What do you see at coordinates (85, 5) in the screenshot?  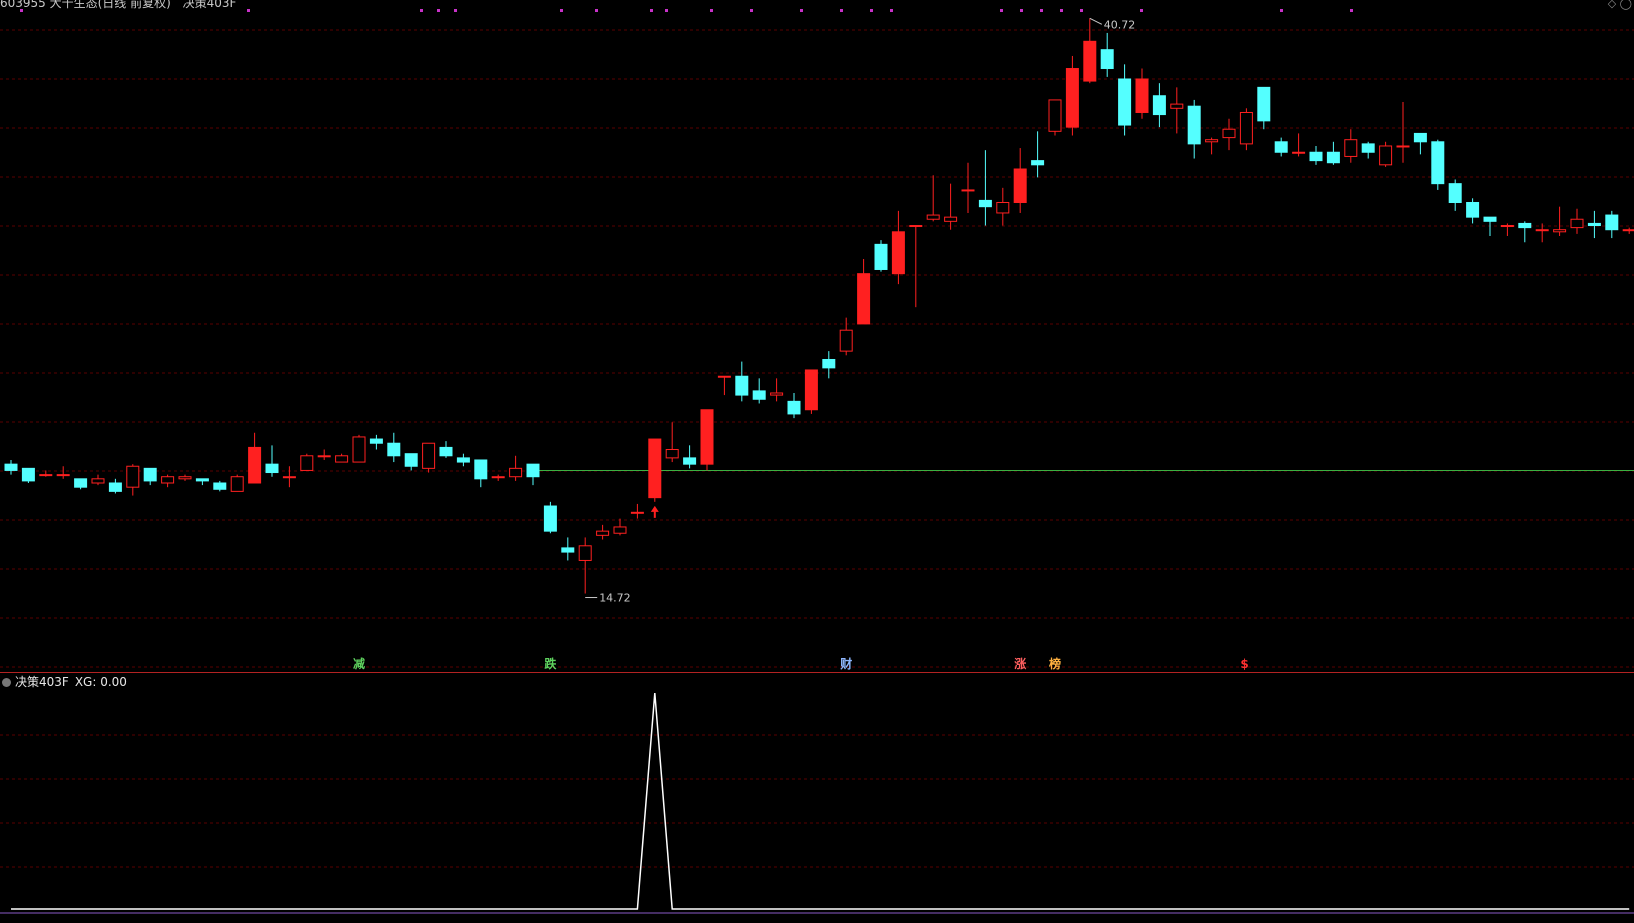 I see `stock-title: 603955 大千生态(日线 前复权)` at bounding box center [85, 5].